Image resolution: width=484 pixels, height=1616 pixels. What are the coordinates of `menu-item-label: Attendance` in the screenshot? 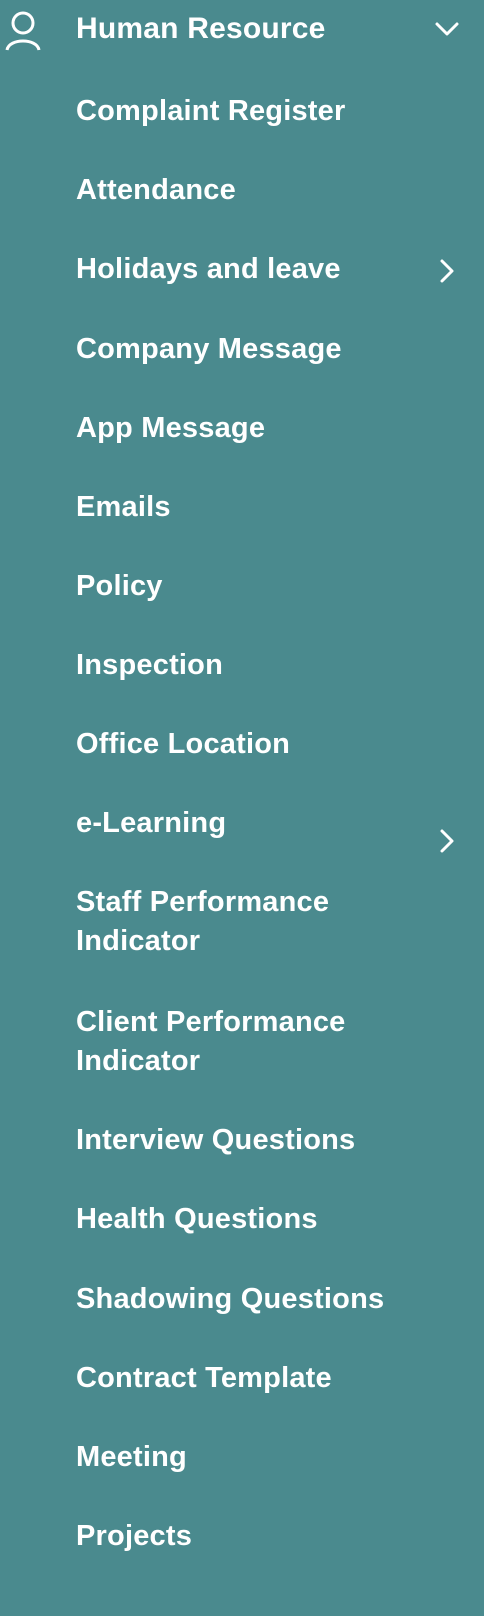 It's located at (156, 190).